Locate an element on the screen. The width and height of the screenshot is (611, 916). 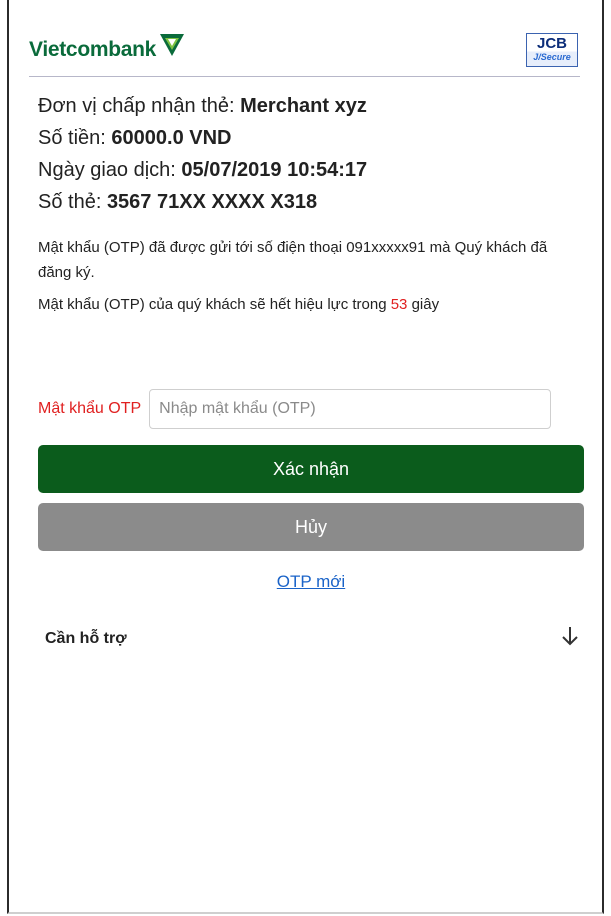
expiry-suffix: giây is located at coordinates (423, 304).